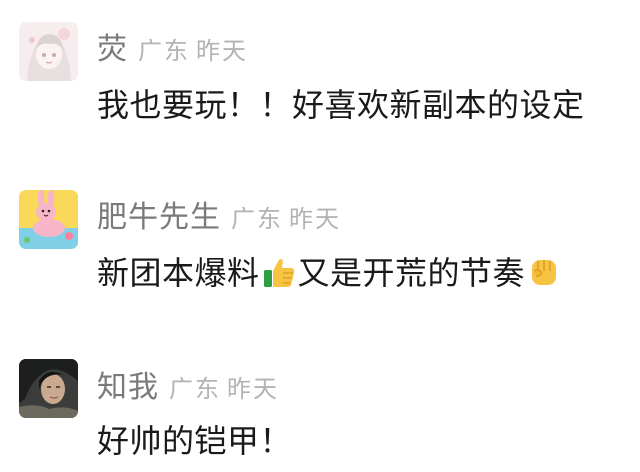  I want to click on comment-text-part: 新团本爆料, so click(178, 273).